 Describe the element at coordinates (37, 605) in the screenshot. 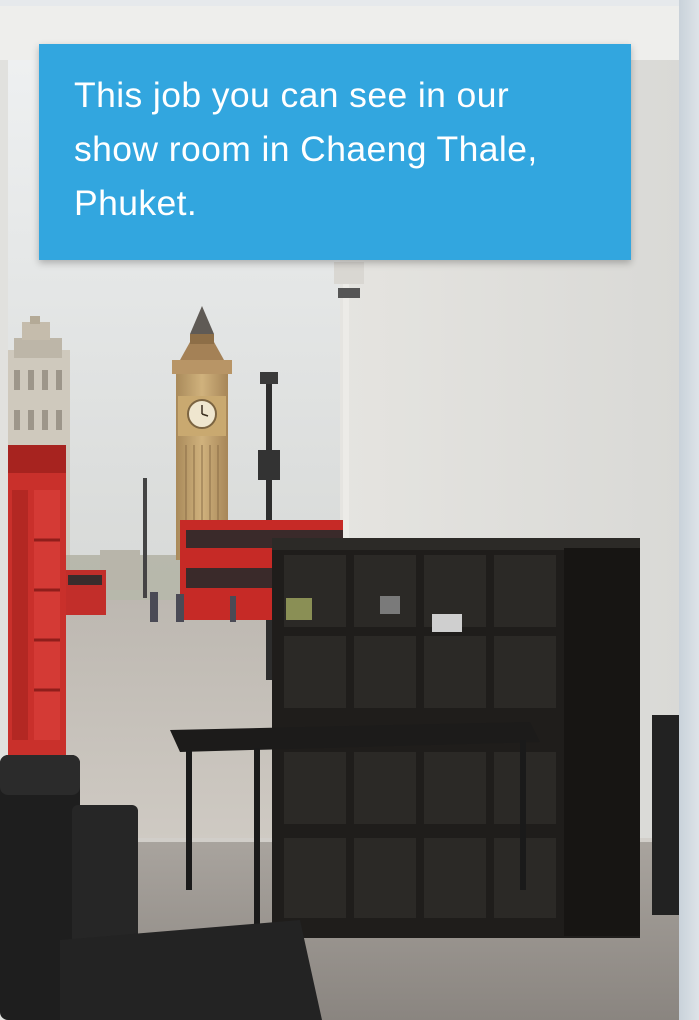

I see `red-telephone-box` at that location.